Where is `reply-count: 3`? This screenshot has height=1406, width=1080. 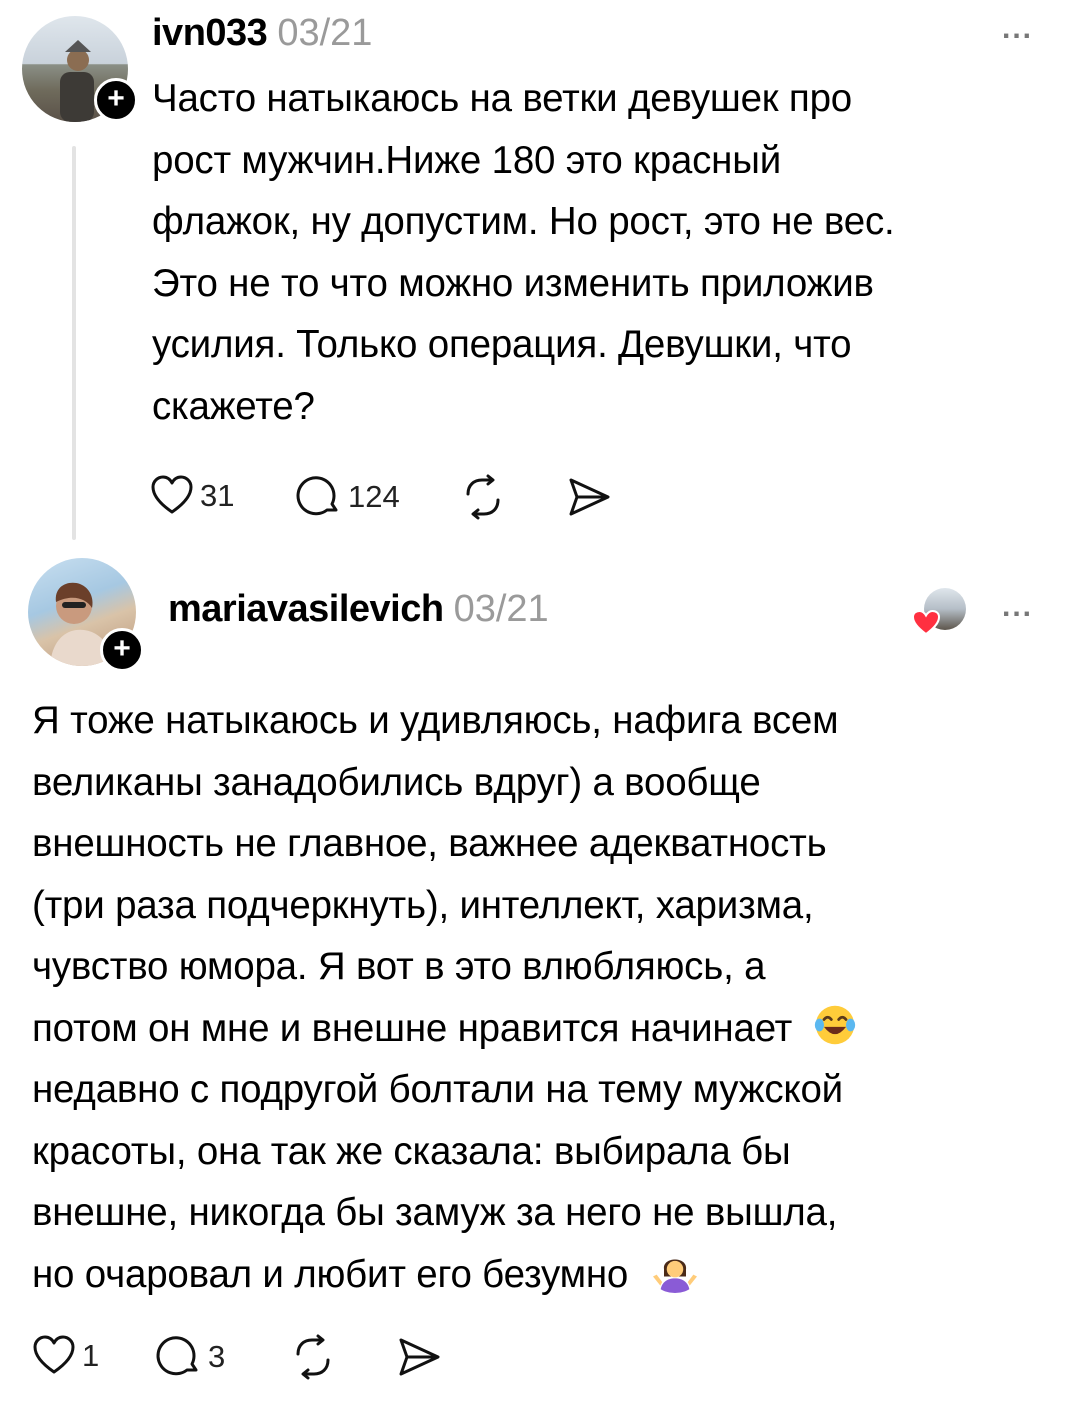
reply-count: 3 is located at coordinates (217, 1356).